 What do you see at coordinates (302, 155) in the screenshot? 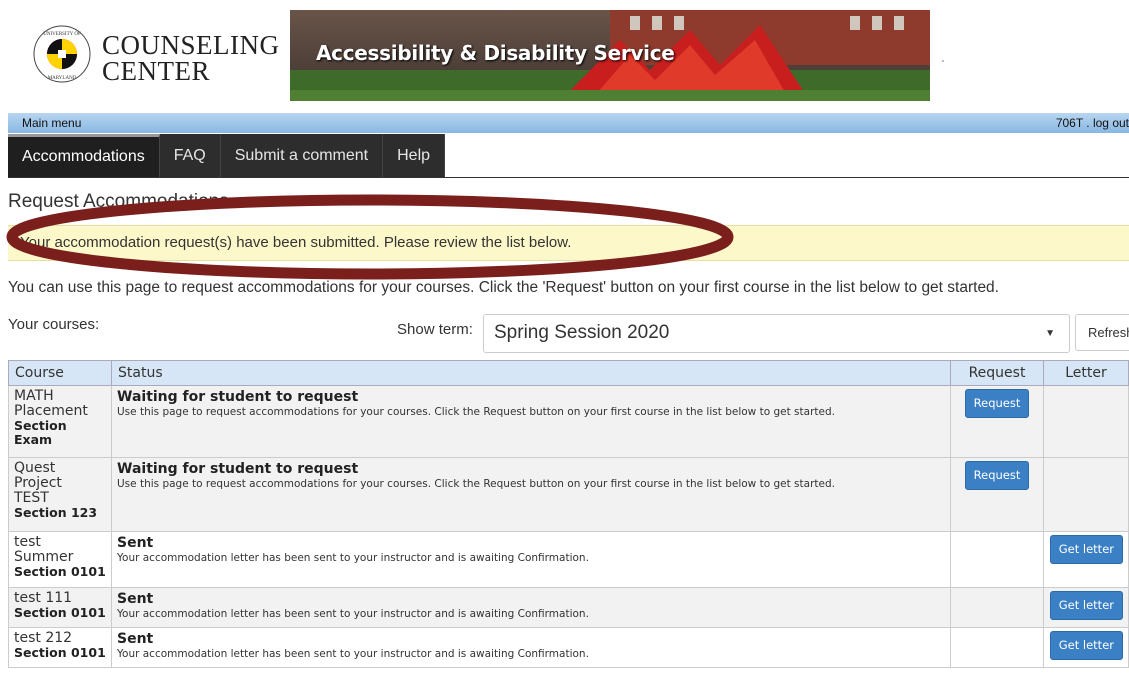
I see `tab-submit-comment: Submit a comment` at bounding box center [302, 155].